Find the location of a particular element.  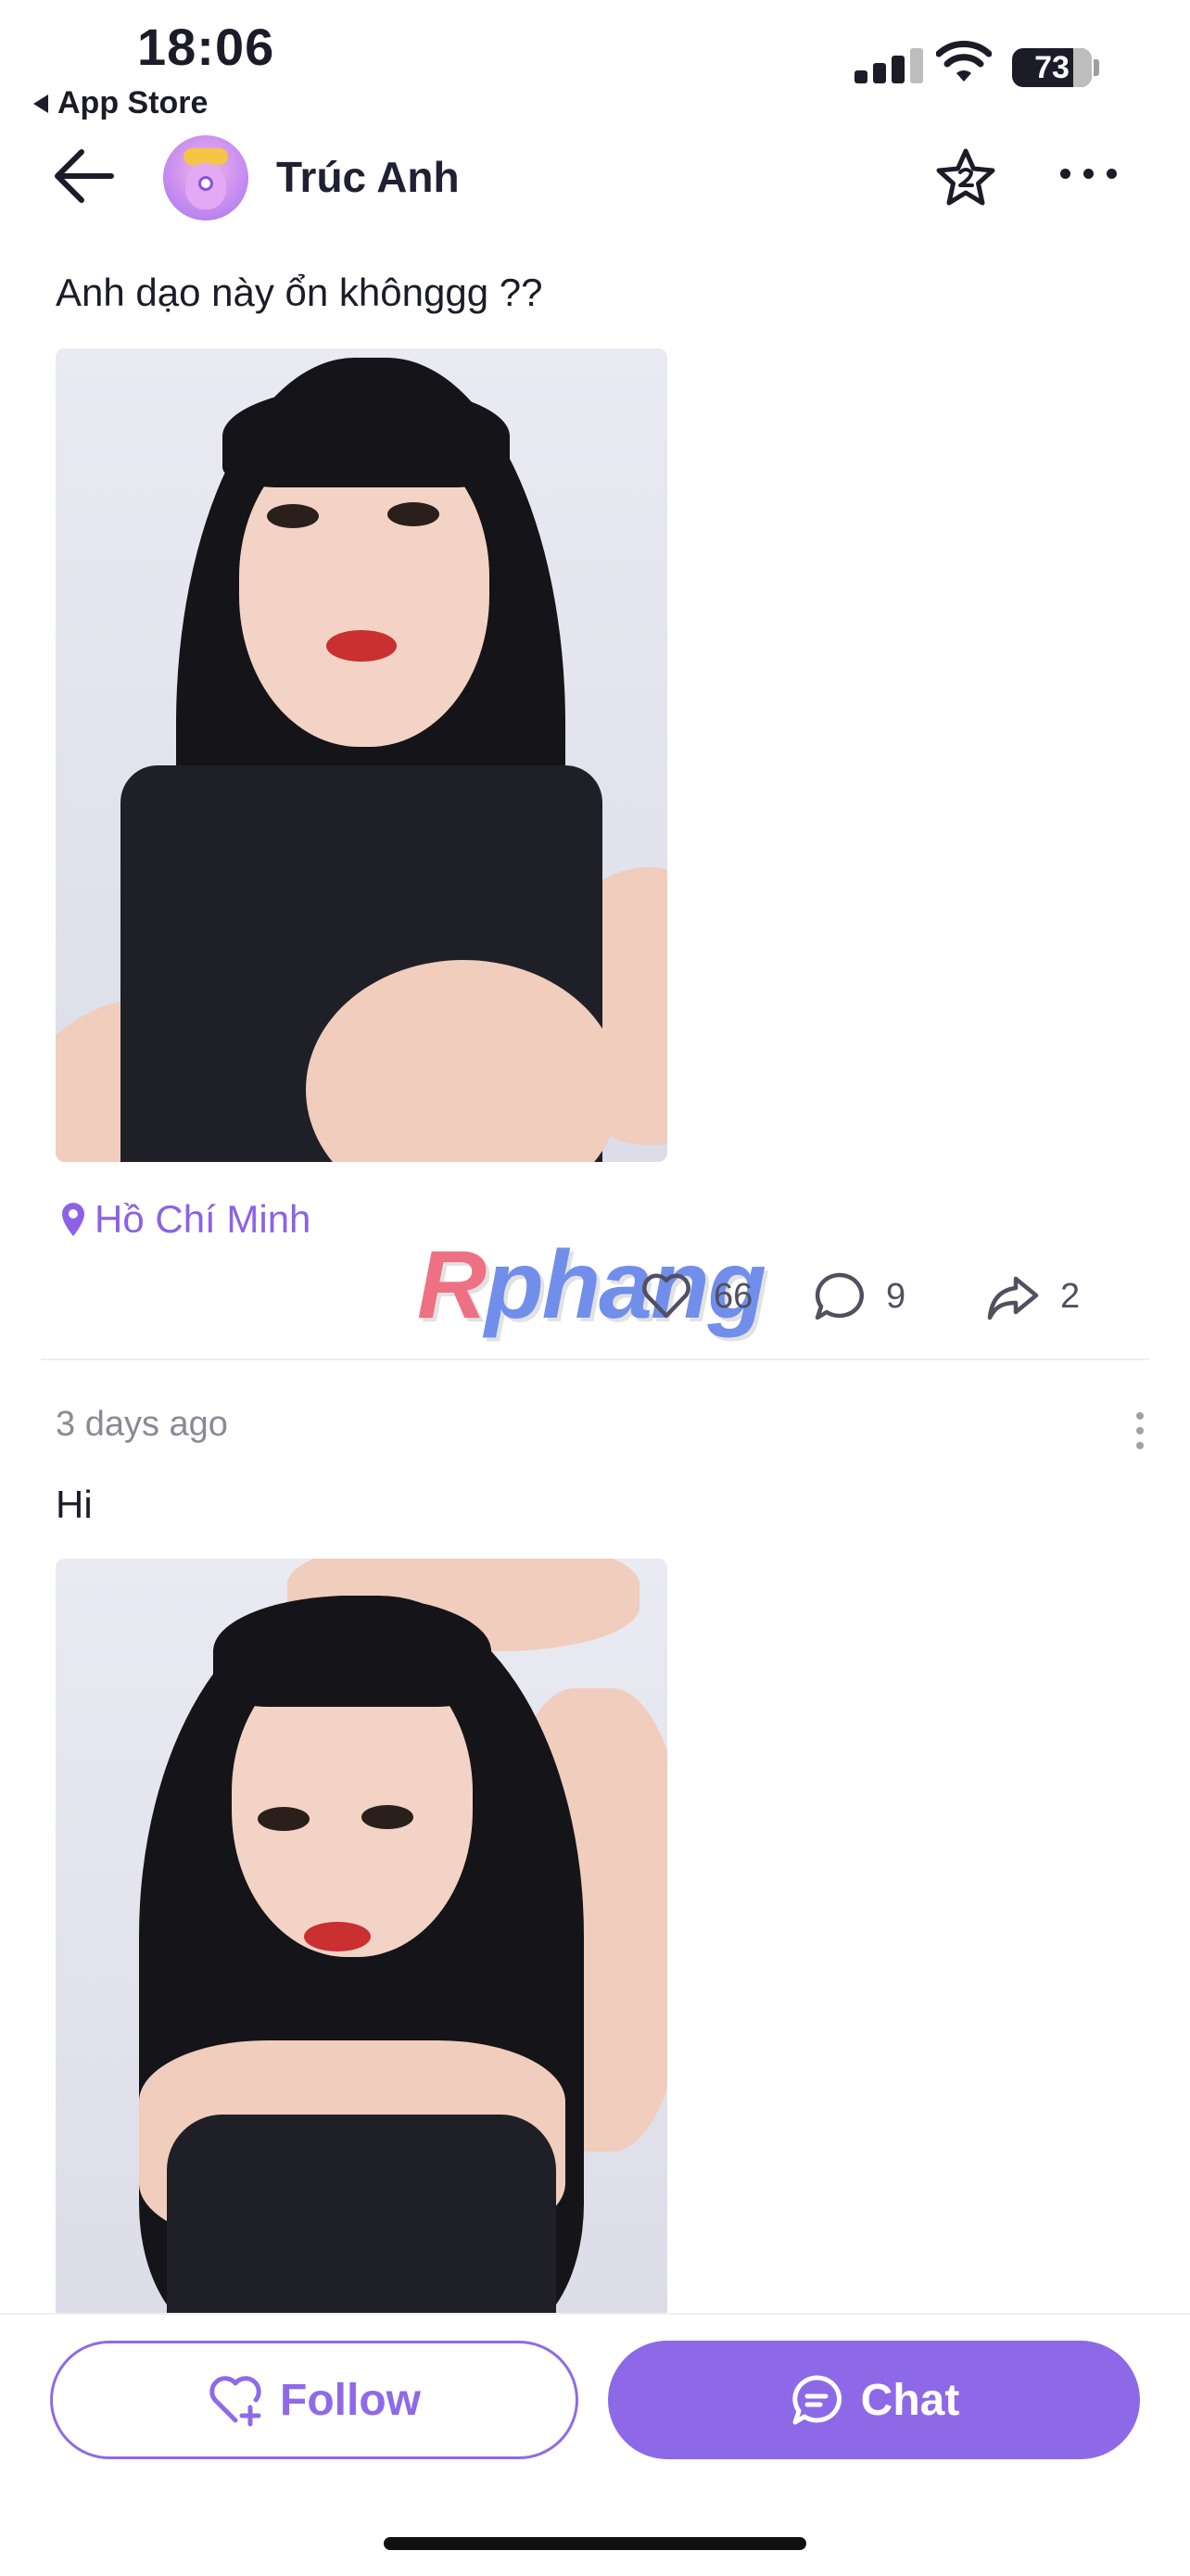

post-timestamp: 3 days ago is located at coordinates (142, 1424).